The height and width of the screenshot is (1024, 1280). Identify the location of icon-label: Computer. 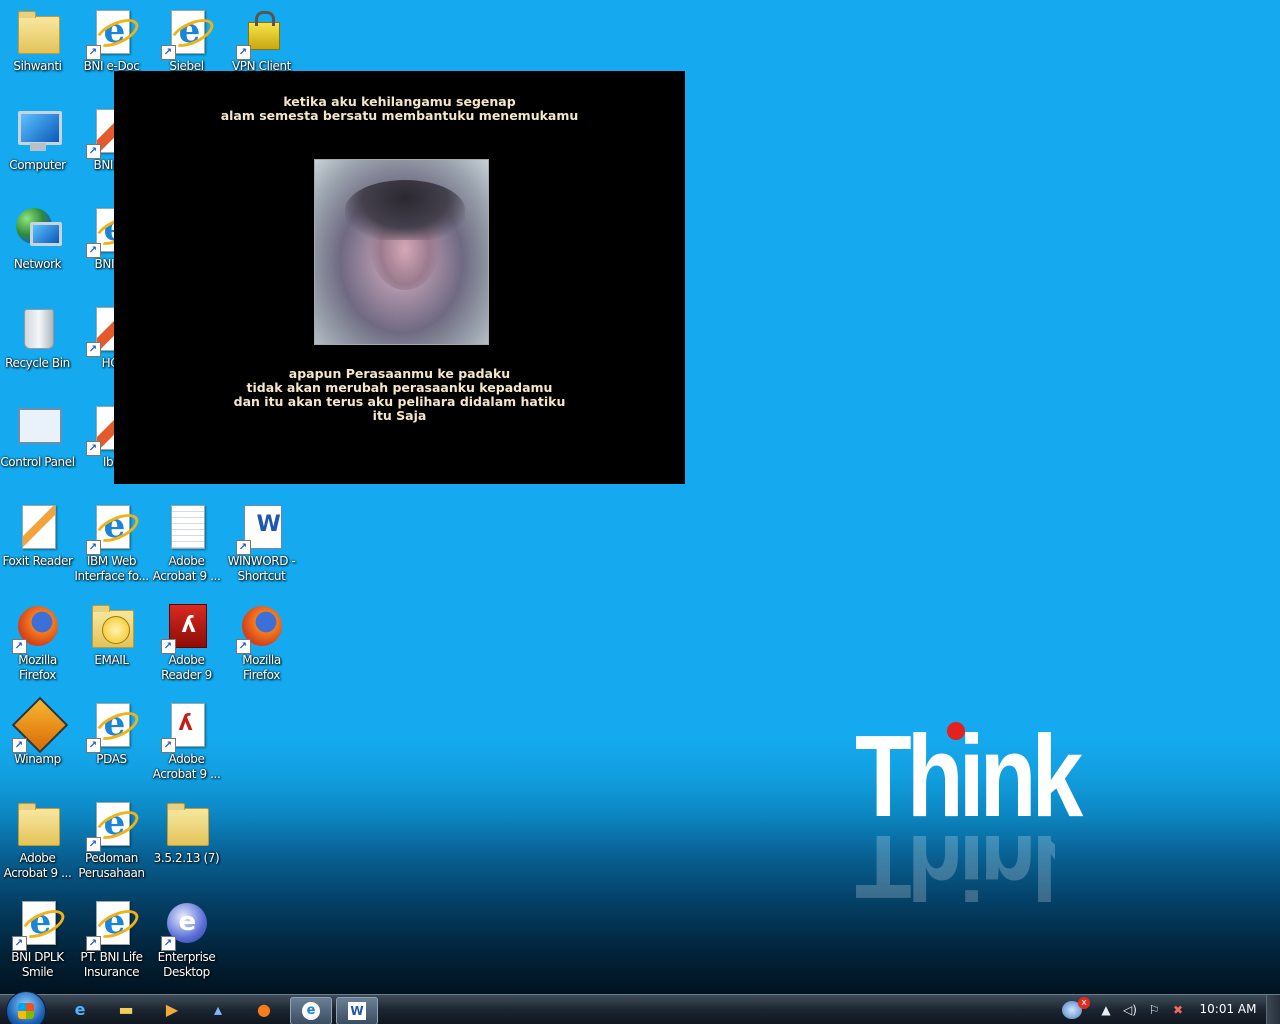
(37, 165).